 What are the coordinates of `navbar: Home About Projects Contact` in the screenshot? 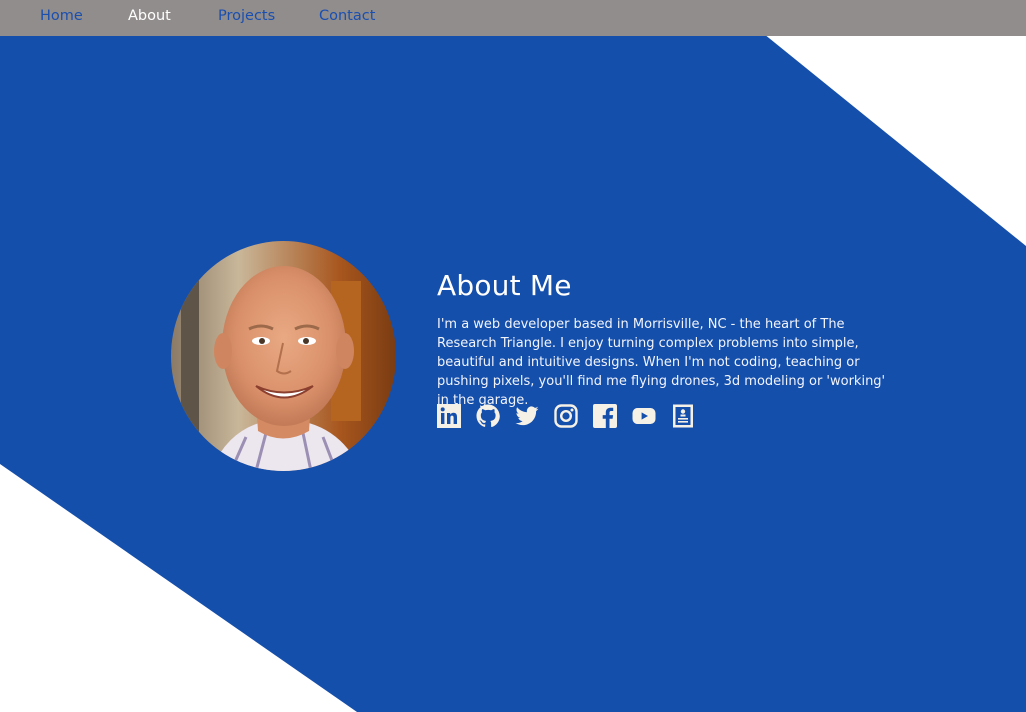 It's located at (513, 18).